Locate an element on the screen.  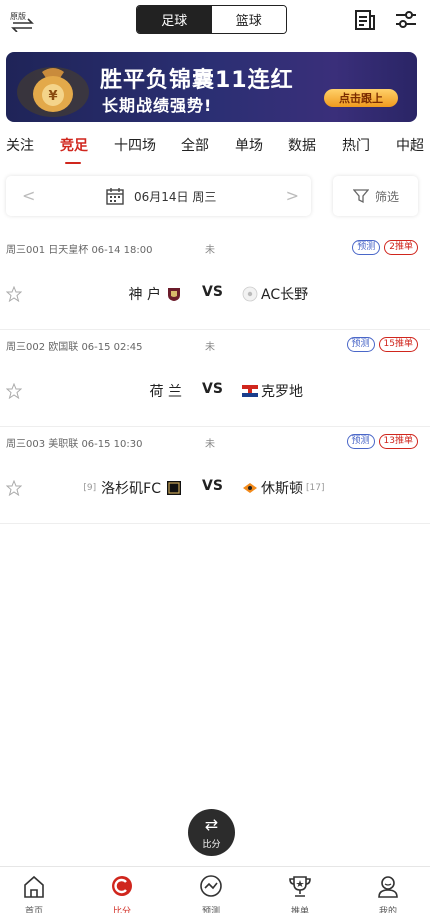
funnel-icon is located at coordinates (361, 196).